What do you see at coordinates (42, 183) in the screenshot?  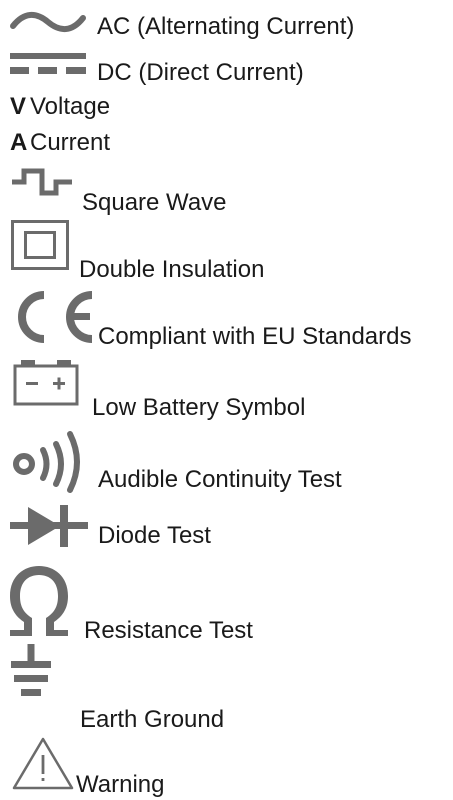 I see `square-wave-icon` at bounding box center [42, 183].